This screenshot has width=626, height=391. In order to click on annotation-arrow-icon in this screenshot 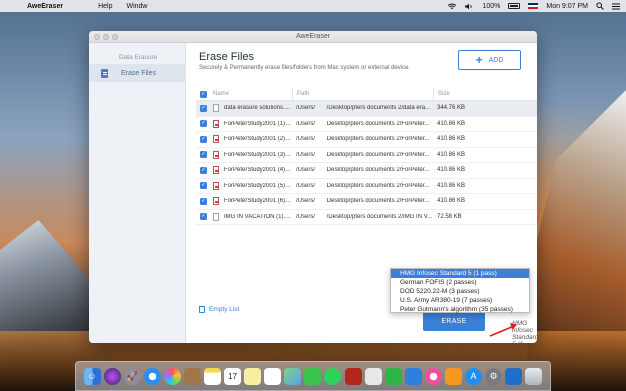, I will do `click(503, 330)`.